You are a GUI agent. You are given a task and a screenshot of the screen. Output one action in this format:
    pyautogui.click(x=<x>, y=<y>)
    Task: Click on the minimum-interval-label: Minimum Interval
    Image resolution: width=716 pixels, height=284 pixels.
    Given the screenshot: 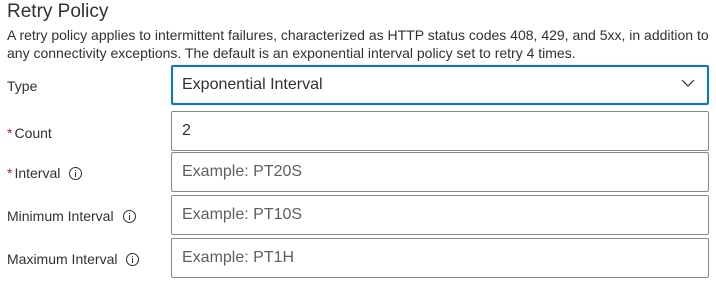 What is the action you would take?
    pyautogui.click(x=71, y=216)
    